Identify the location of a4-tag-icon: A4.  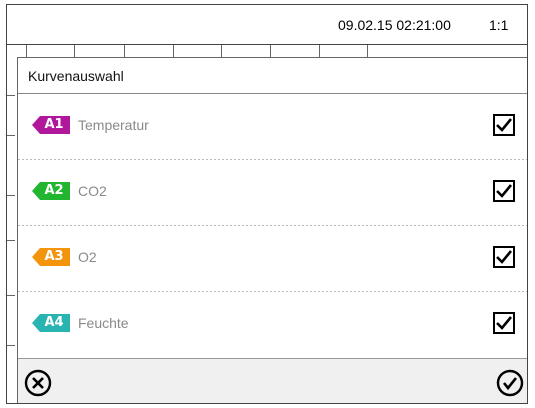
(51, 323).